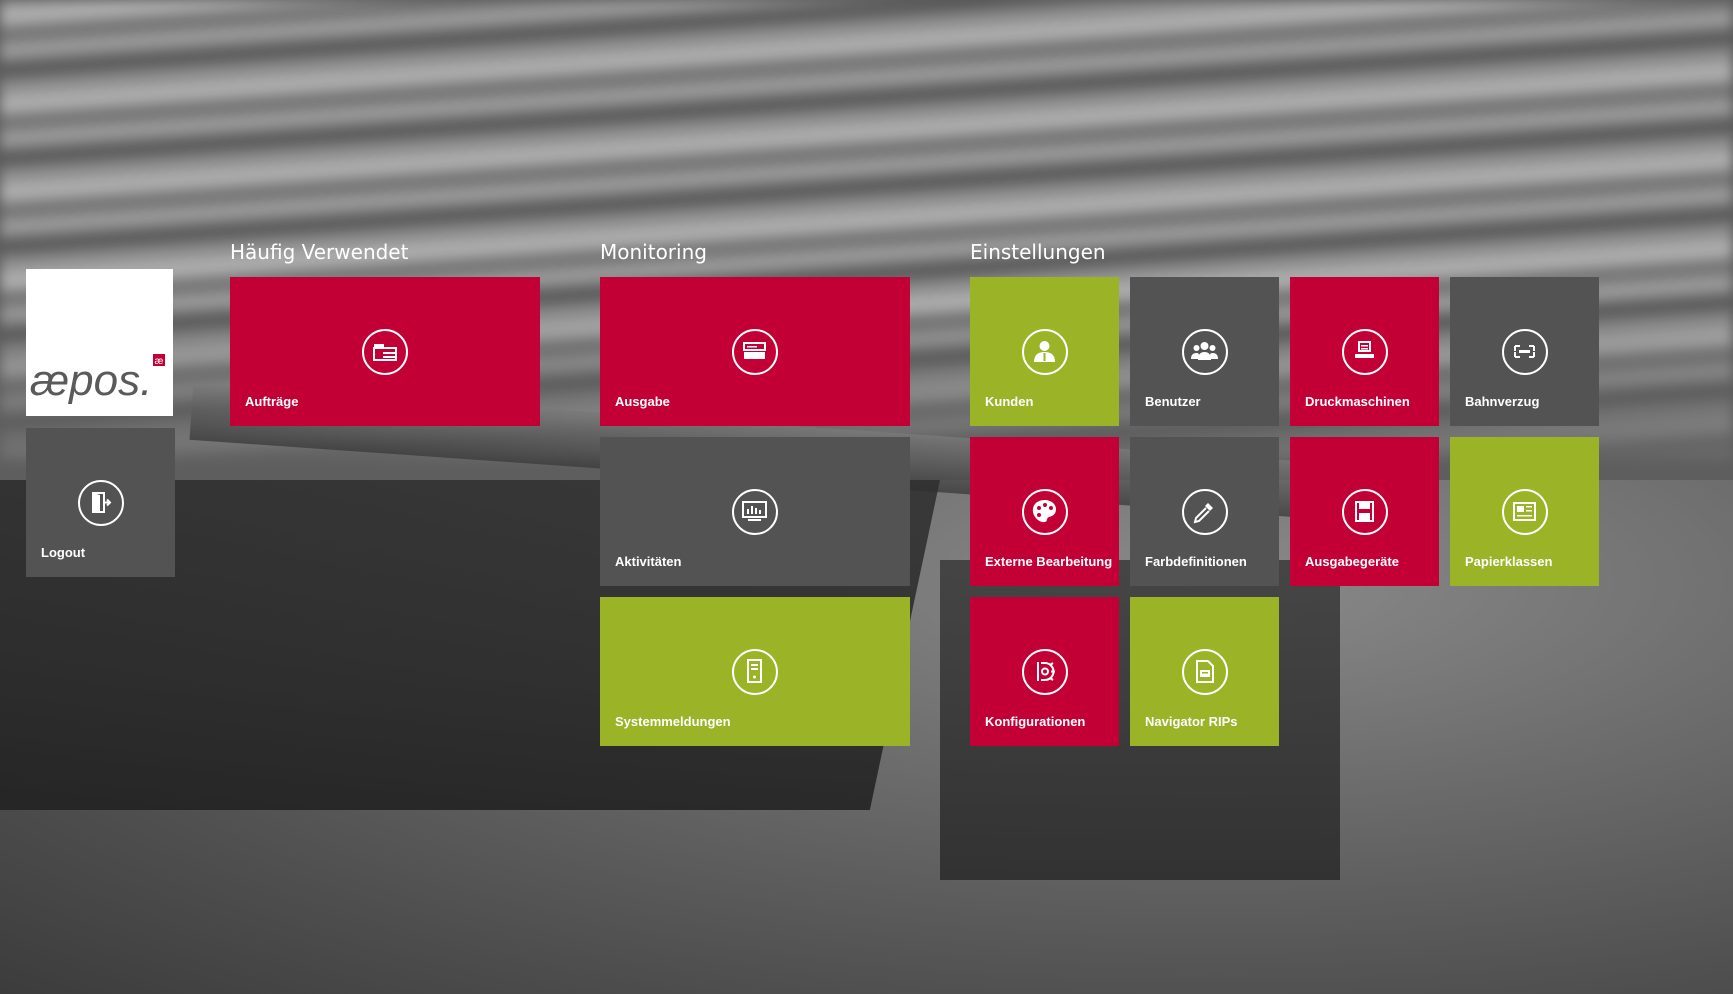  Describe the element at coordinates (99, 342) in the screenshot. I see `aepos-logo: æpos. æ` at that location.